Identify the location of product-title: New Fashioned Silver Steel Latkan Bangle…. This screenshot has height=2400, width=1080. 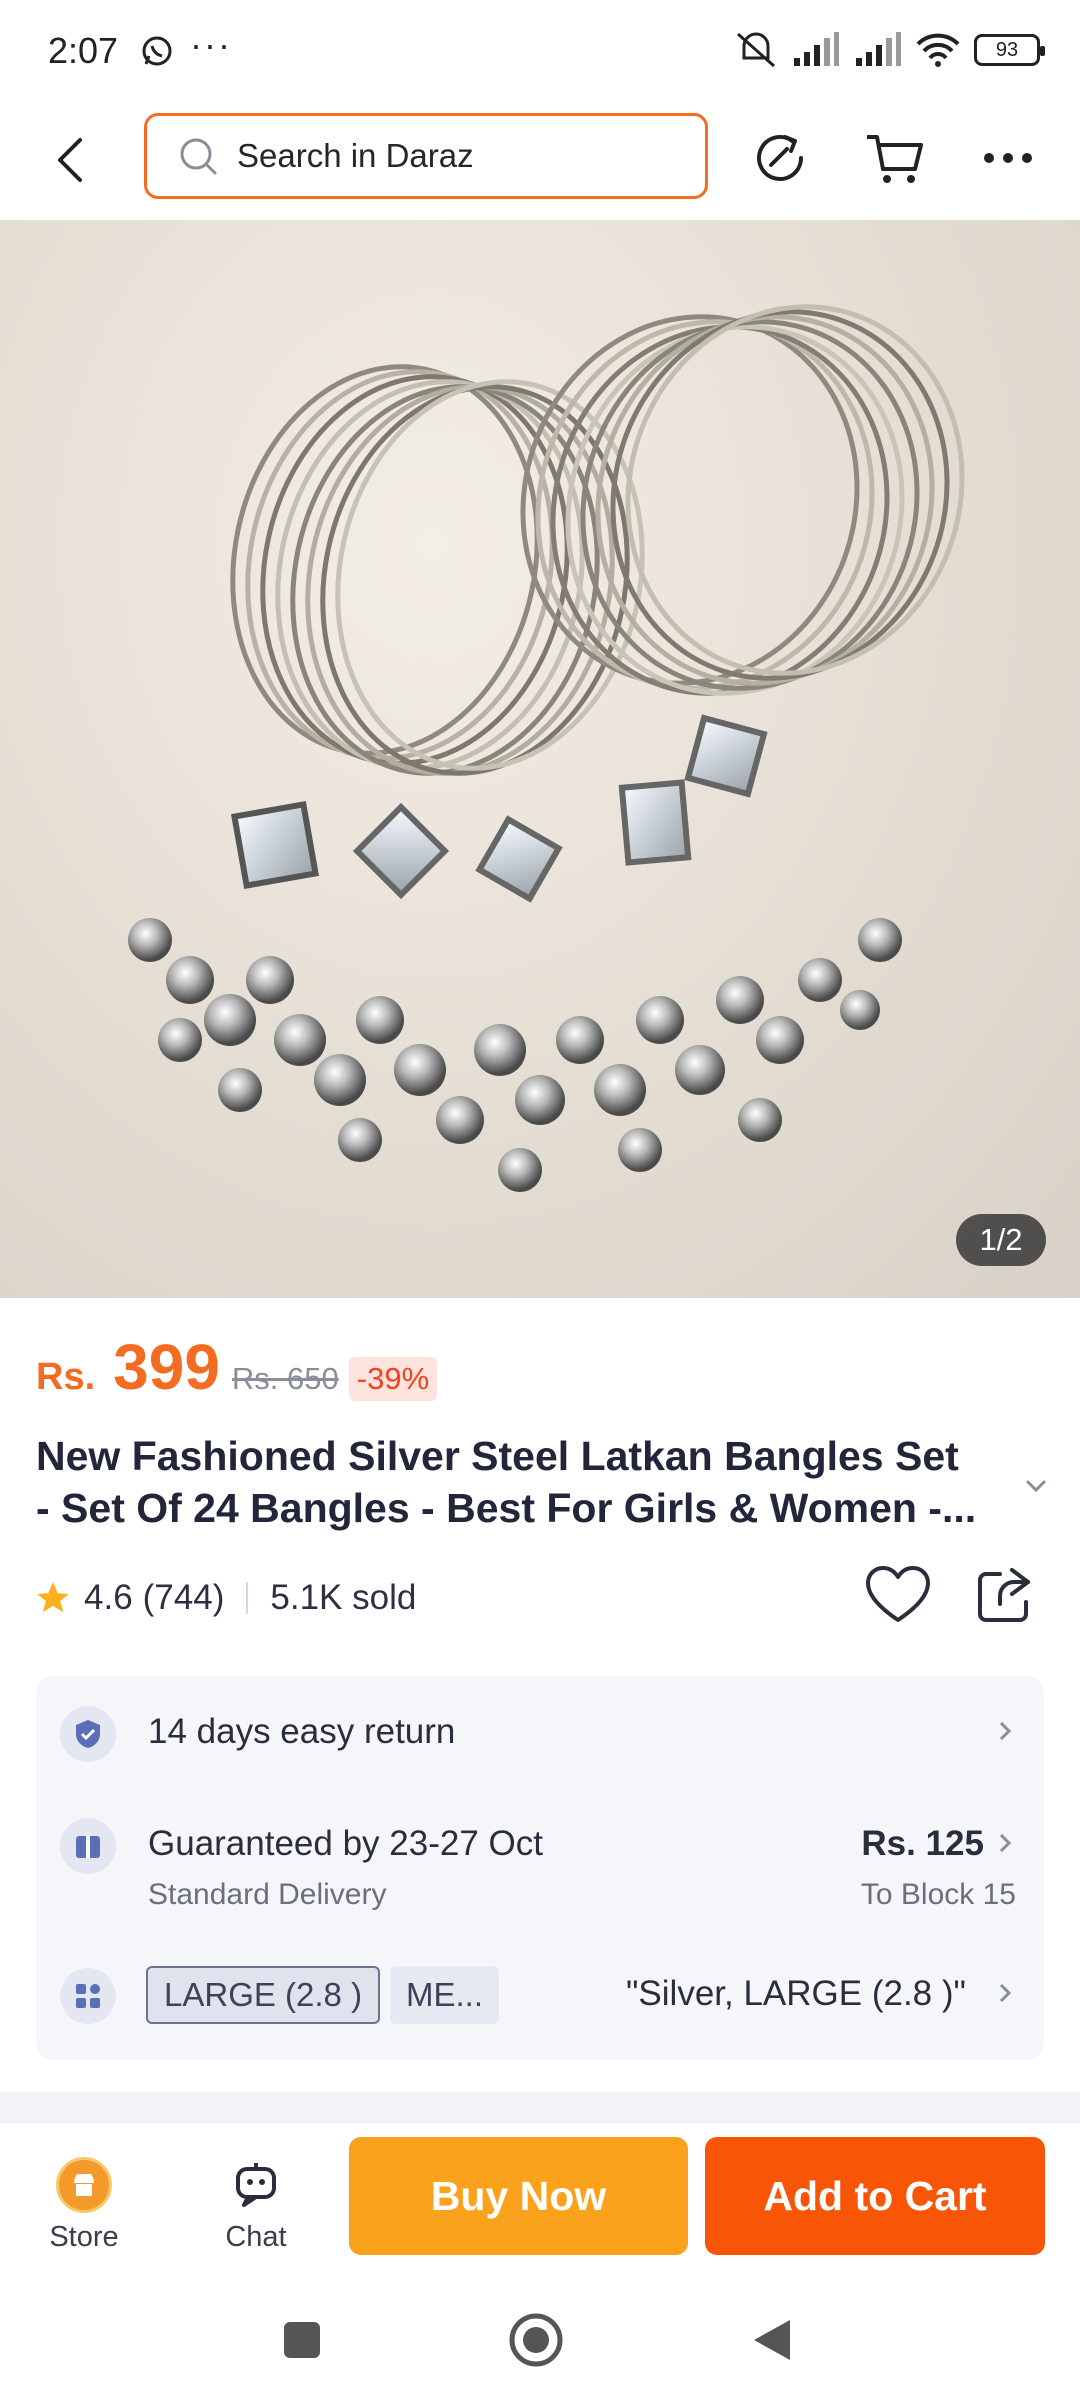
(526, 1482).